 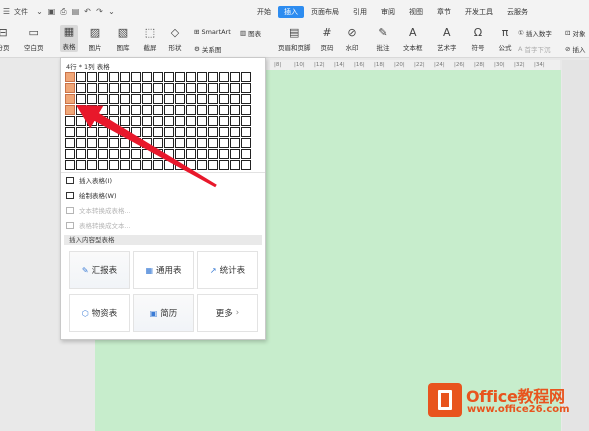 What do you see at coordinates (444, 12) in the screenshot?
I see `menu-tab: 章节` at bounding box center [444, 12].